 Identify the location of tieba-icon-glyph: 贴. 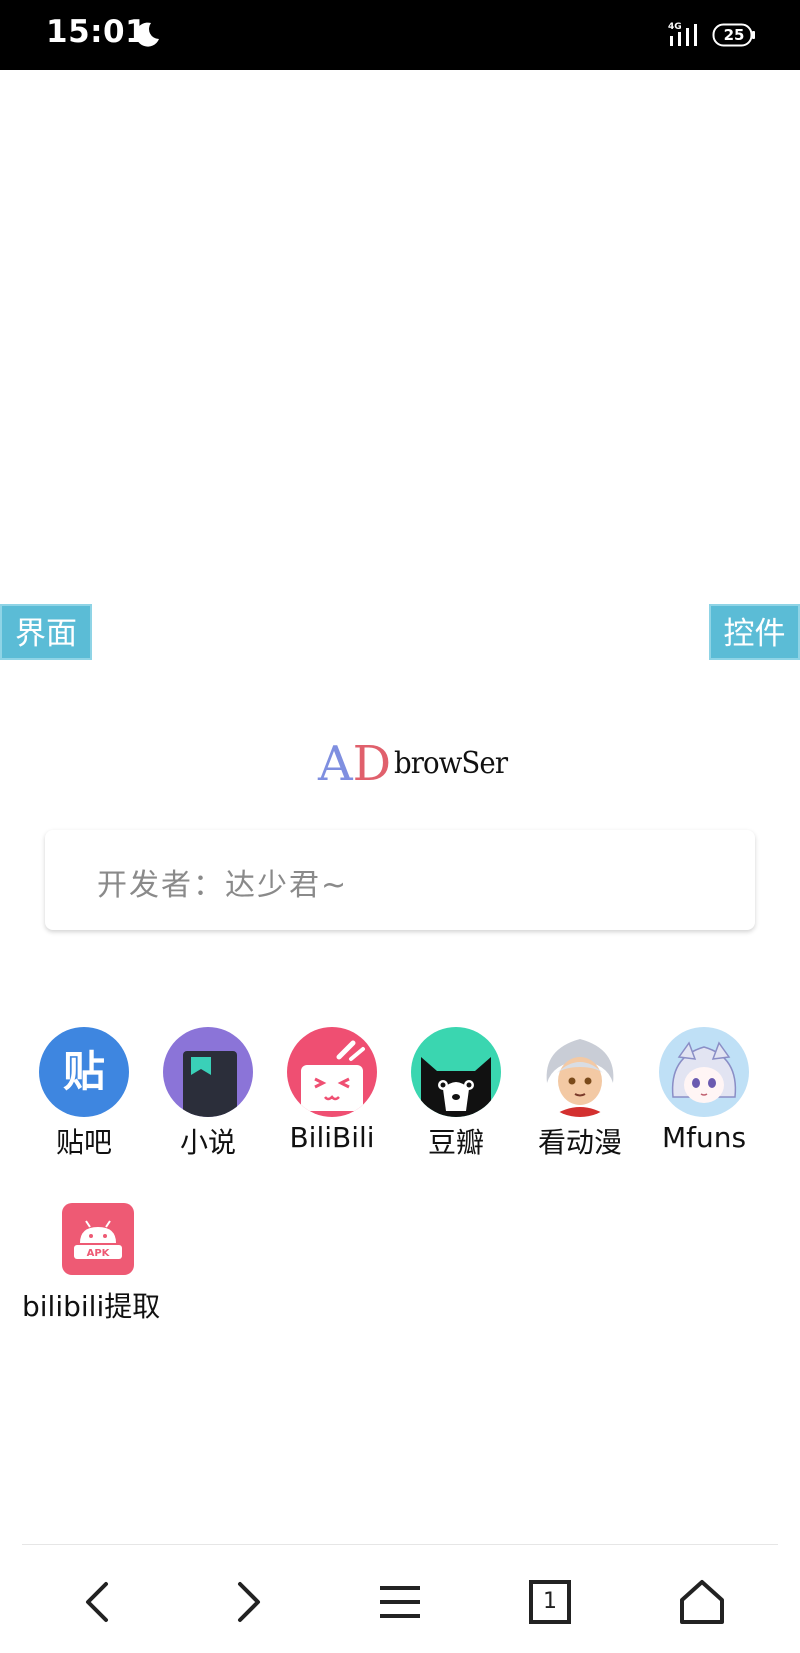
(83, 1071).